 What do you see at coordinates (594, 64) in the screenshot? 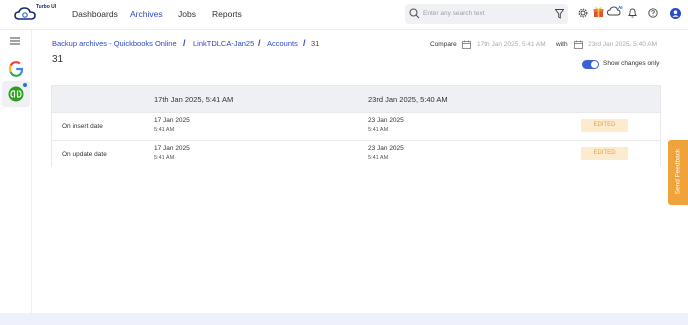
I see `toggle-knob` at bounding box center [594, 64].